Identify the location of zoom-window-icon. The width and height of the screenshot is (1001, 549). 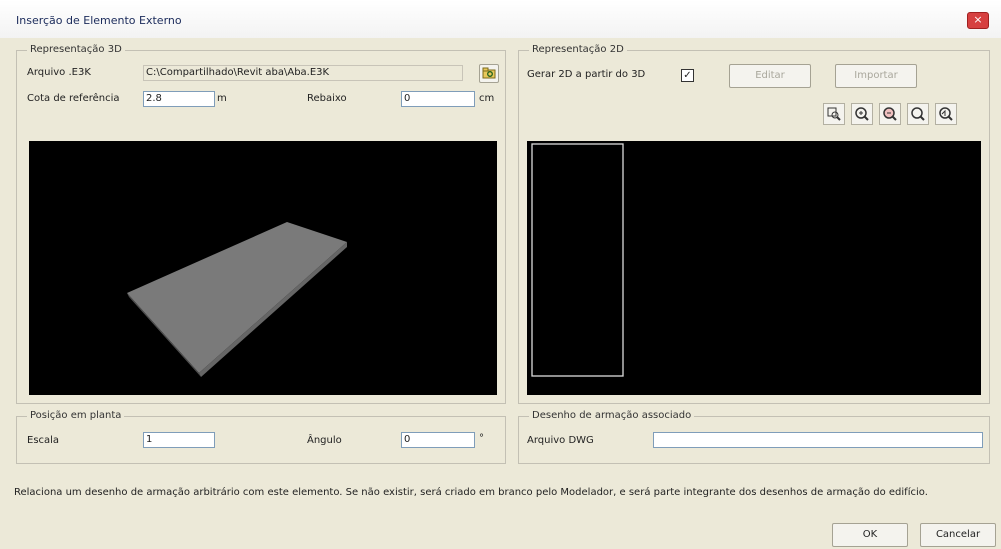
(834, 114).